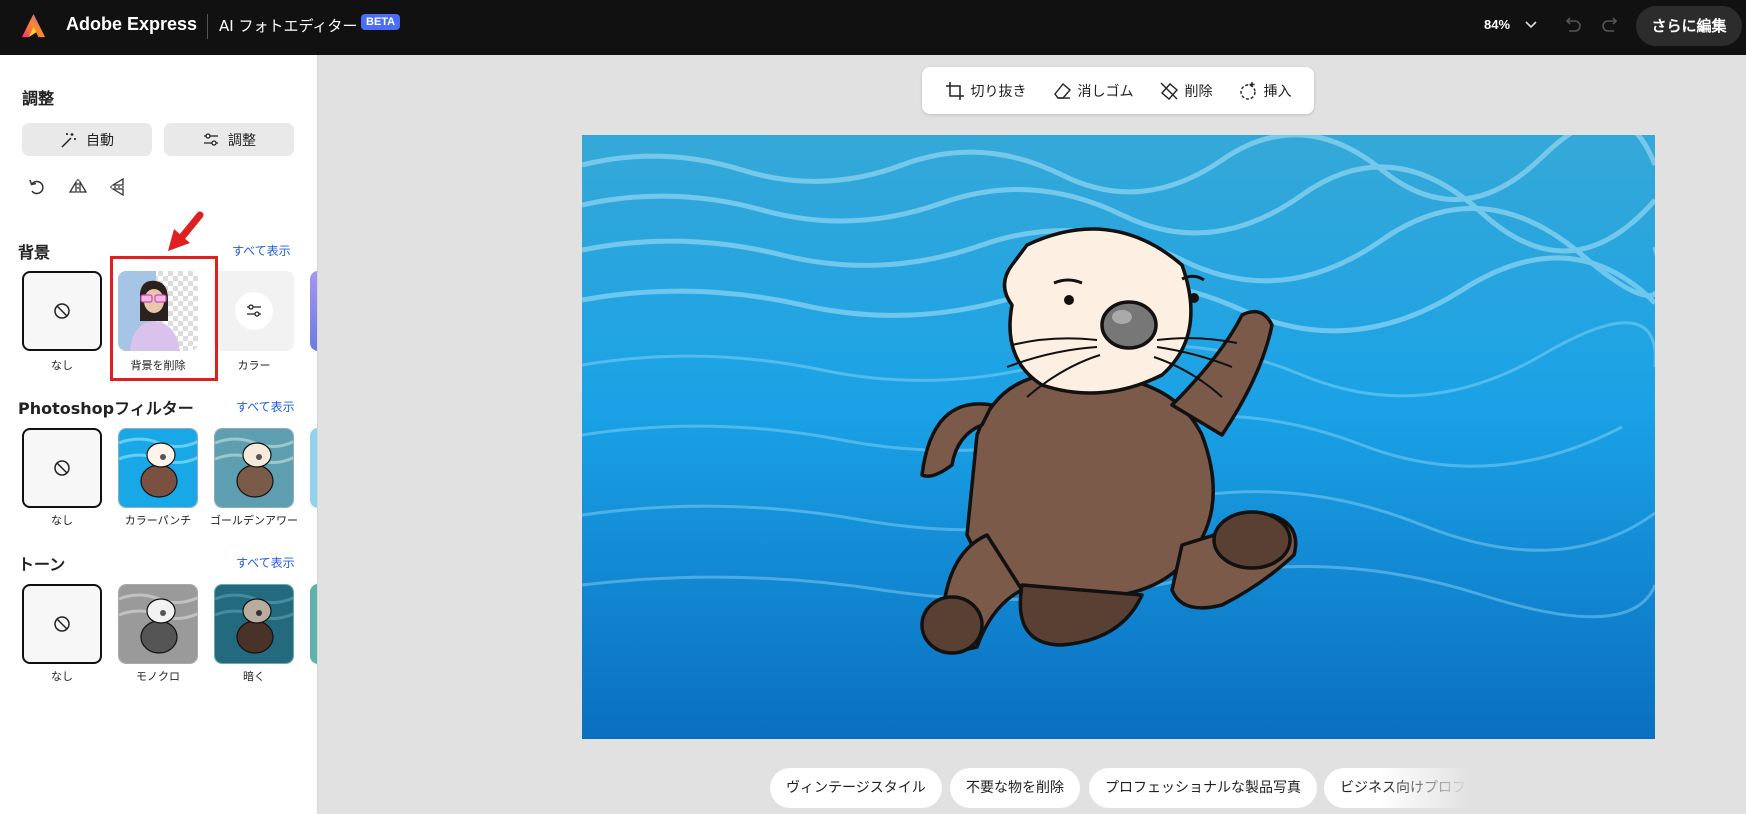 The image size is (1746, 814). What do you see at coordinates (38, 98) in the screenshot?
I see `adjust-section-title: 調整` at bounding box center [38, 98].